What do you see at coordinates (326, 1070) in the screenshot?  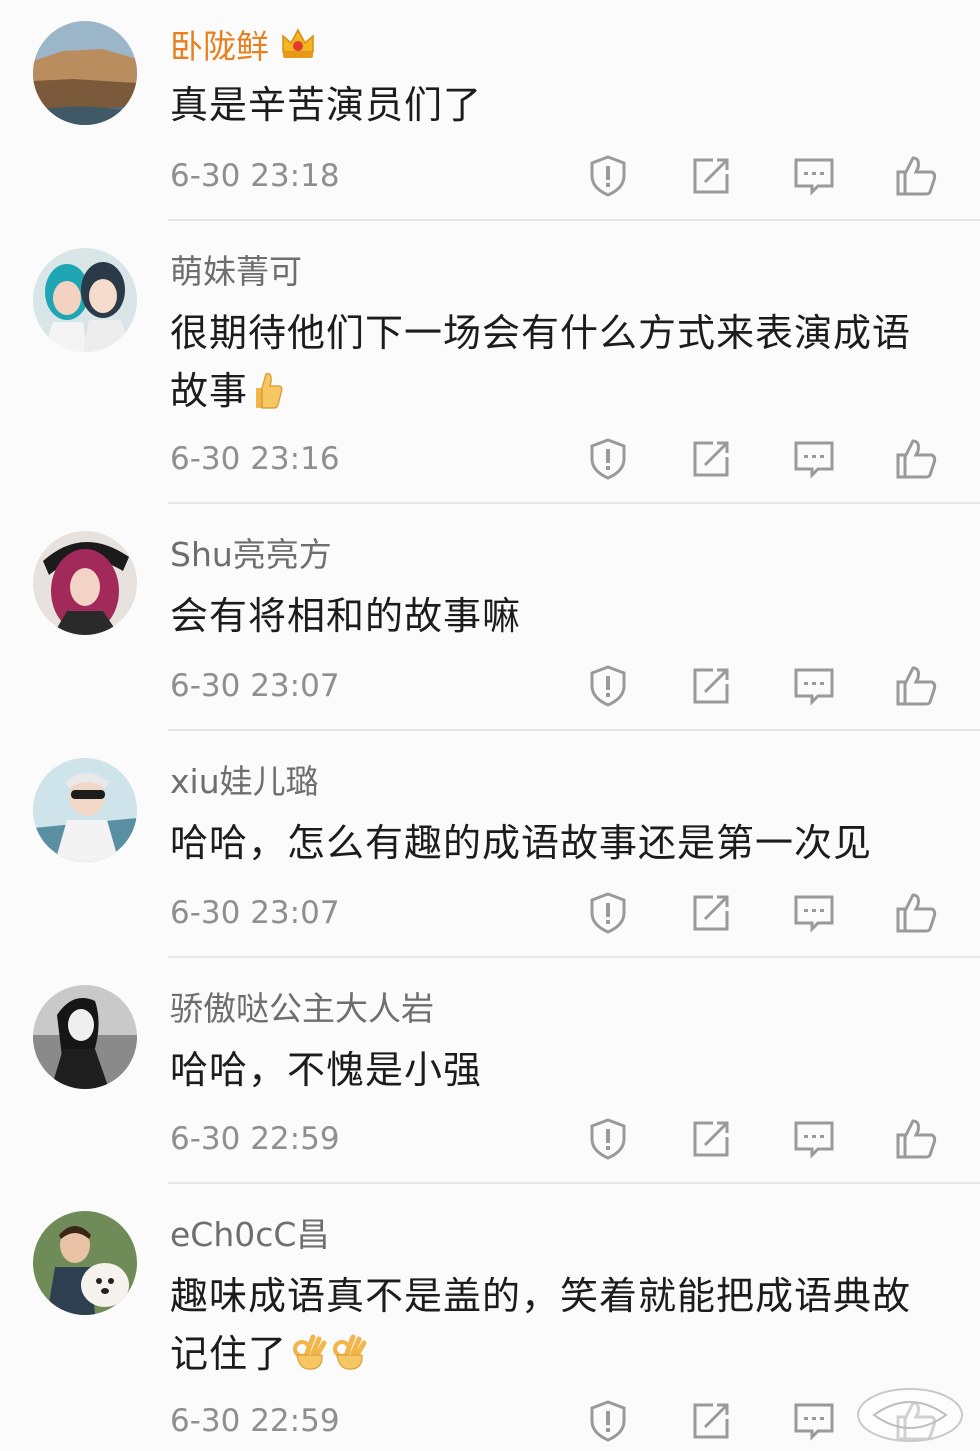 I see `comment-text: 哈哈，不愧是小强` at bounding box center [326, 1070].